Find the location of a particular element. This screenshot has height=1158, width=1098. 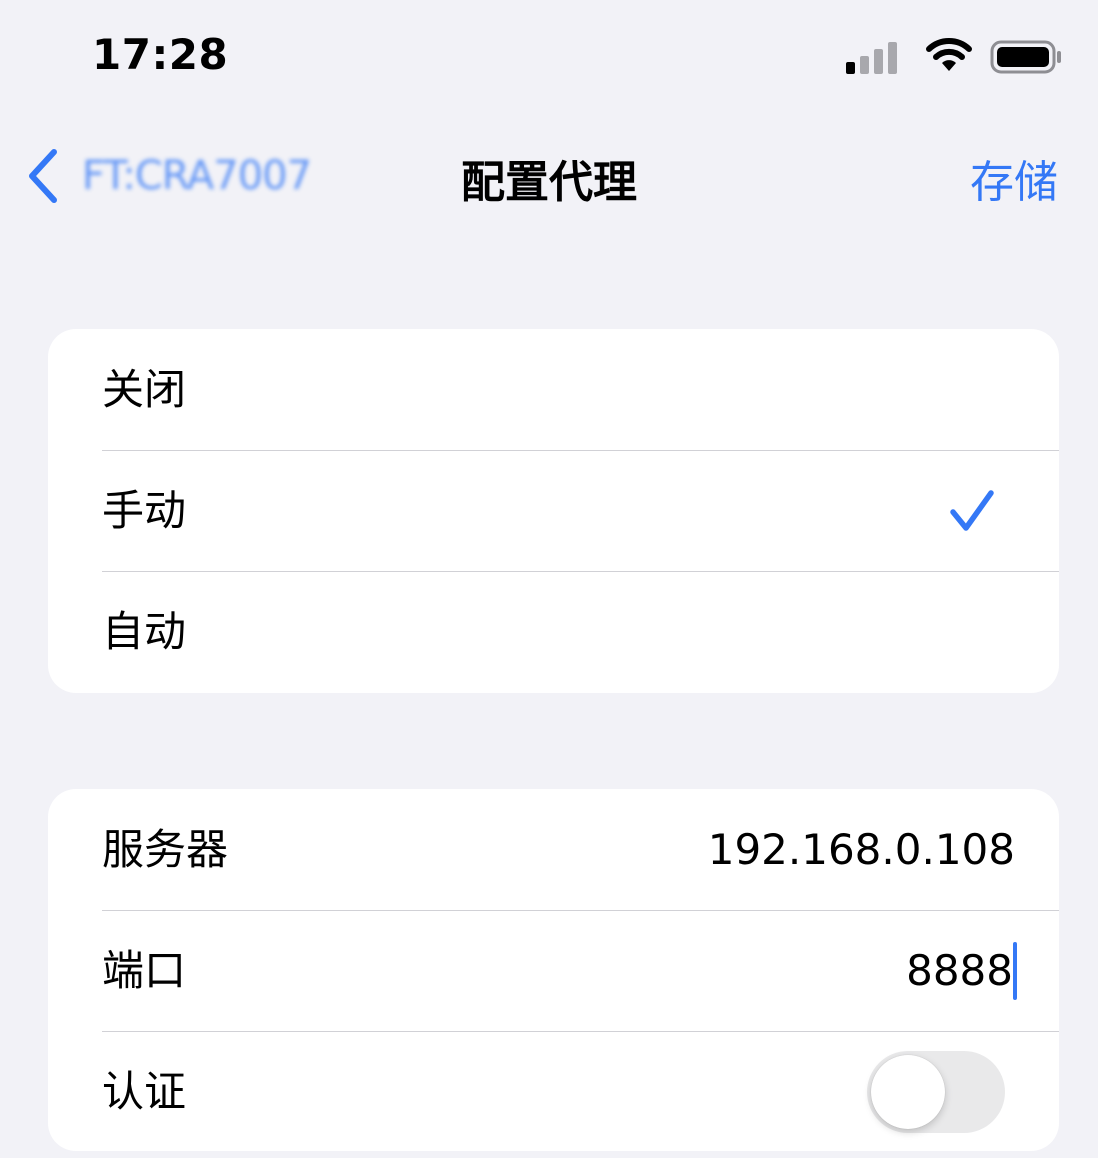

proxy-mode-manual-label: 手动 is located at coordinates (144, 510).